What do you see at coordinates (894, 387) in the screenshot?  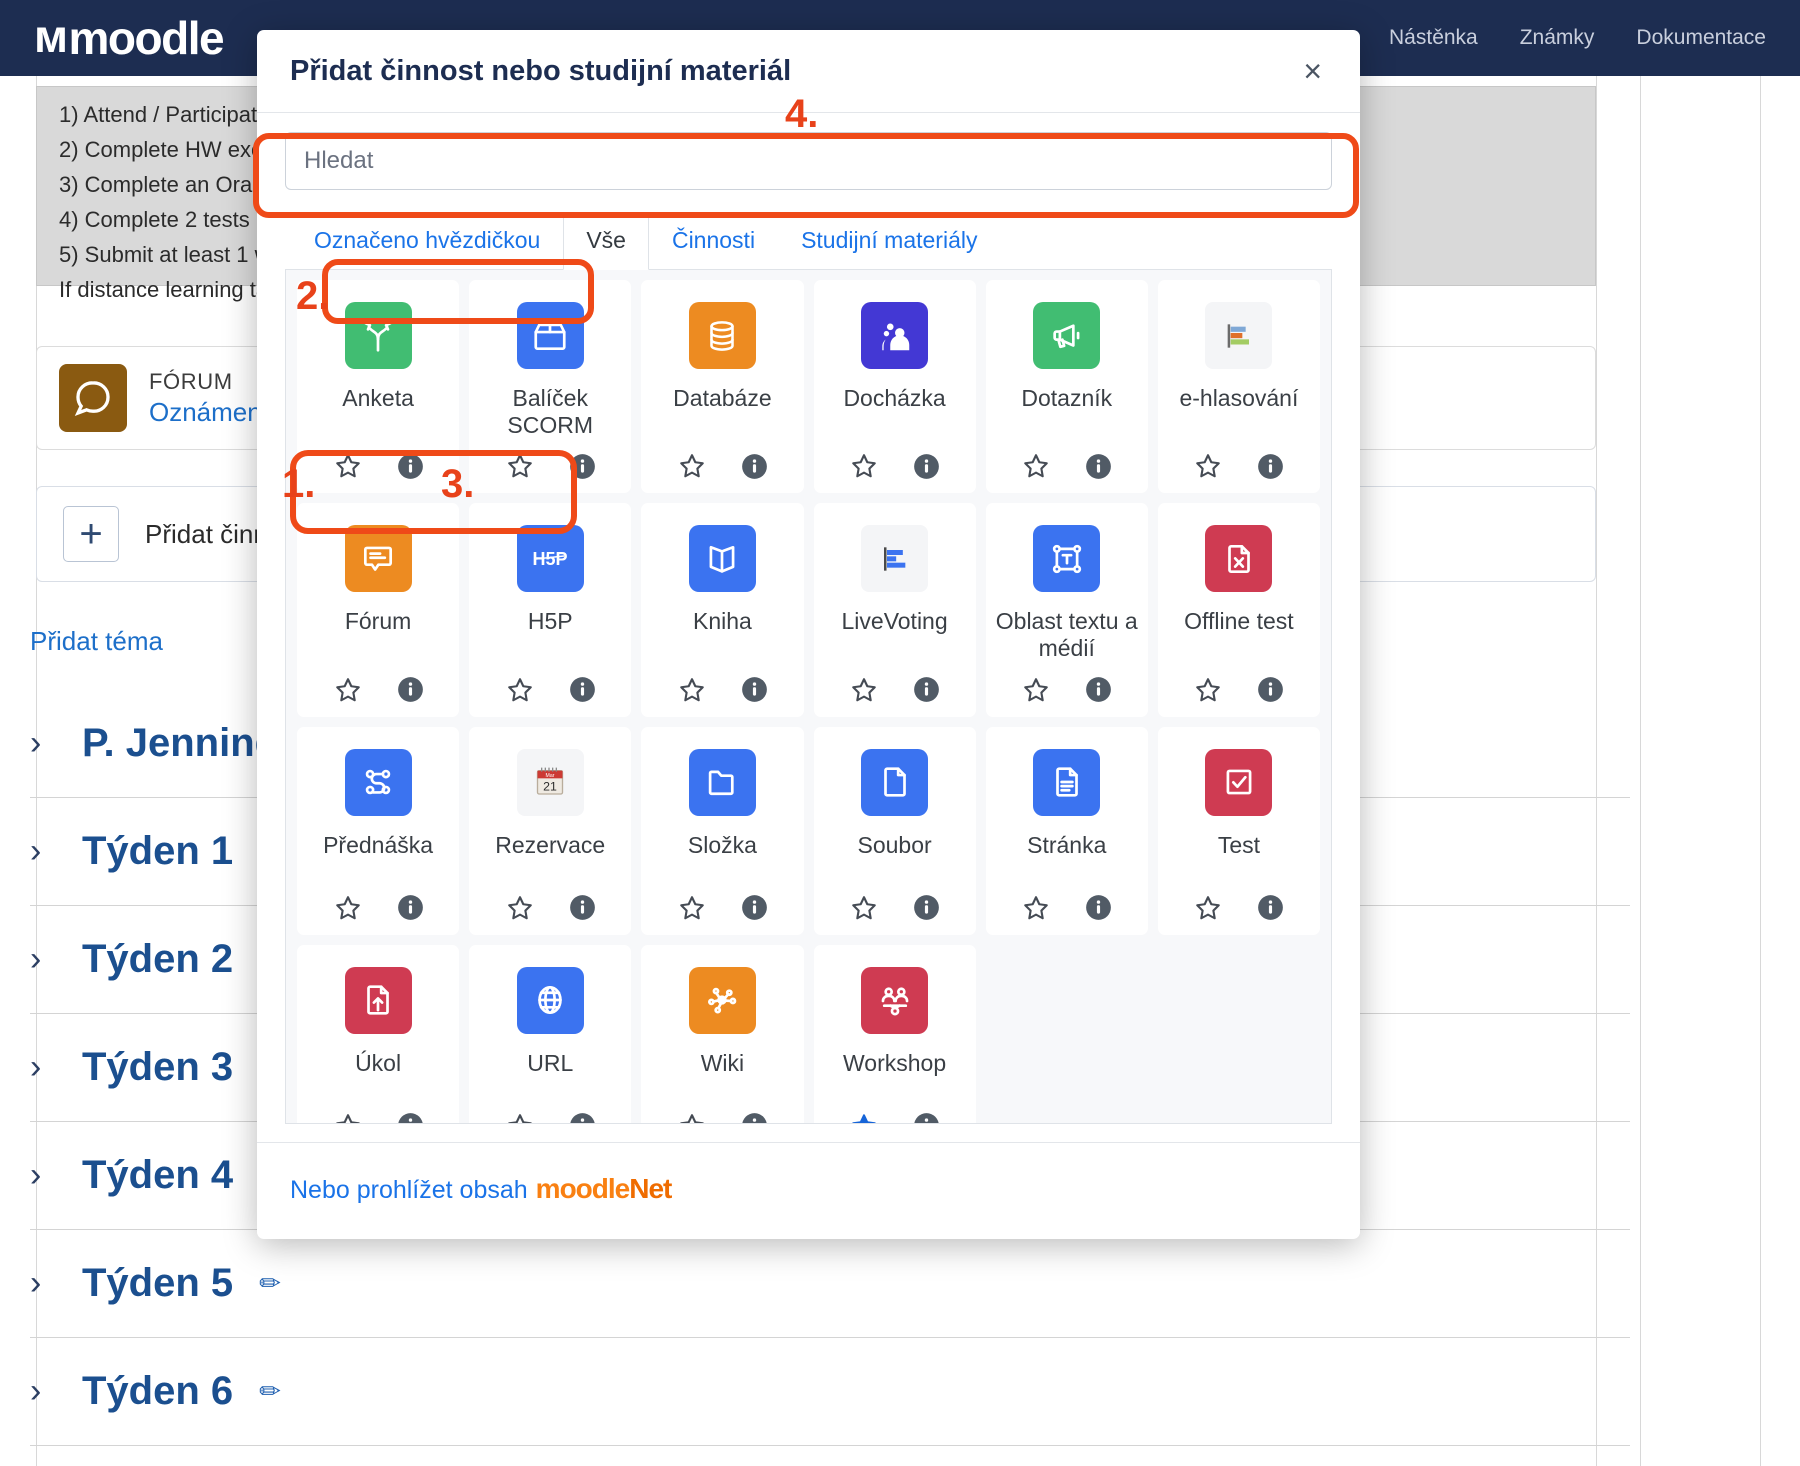 I see `activity-card: Docházka` at bounding box center [894, 387].